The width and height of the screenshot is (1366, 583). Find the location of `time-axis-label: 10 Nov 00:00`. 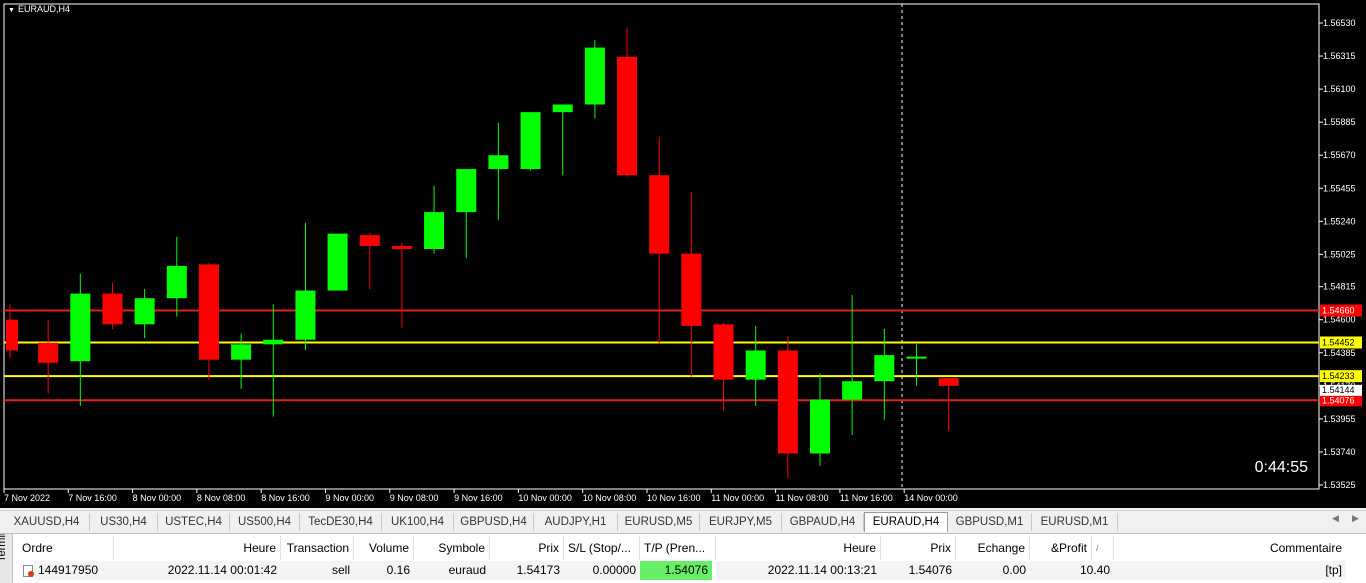

time-axis-label: 10 Nov 00:00 is located at coordinates (545, 498).